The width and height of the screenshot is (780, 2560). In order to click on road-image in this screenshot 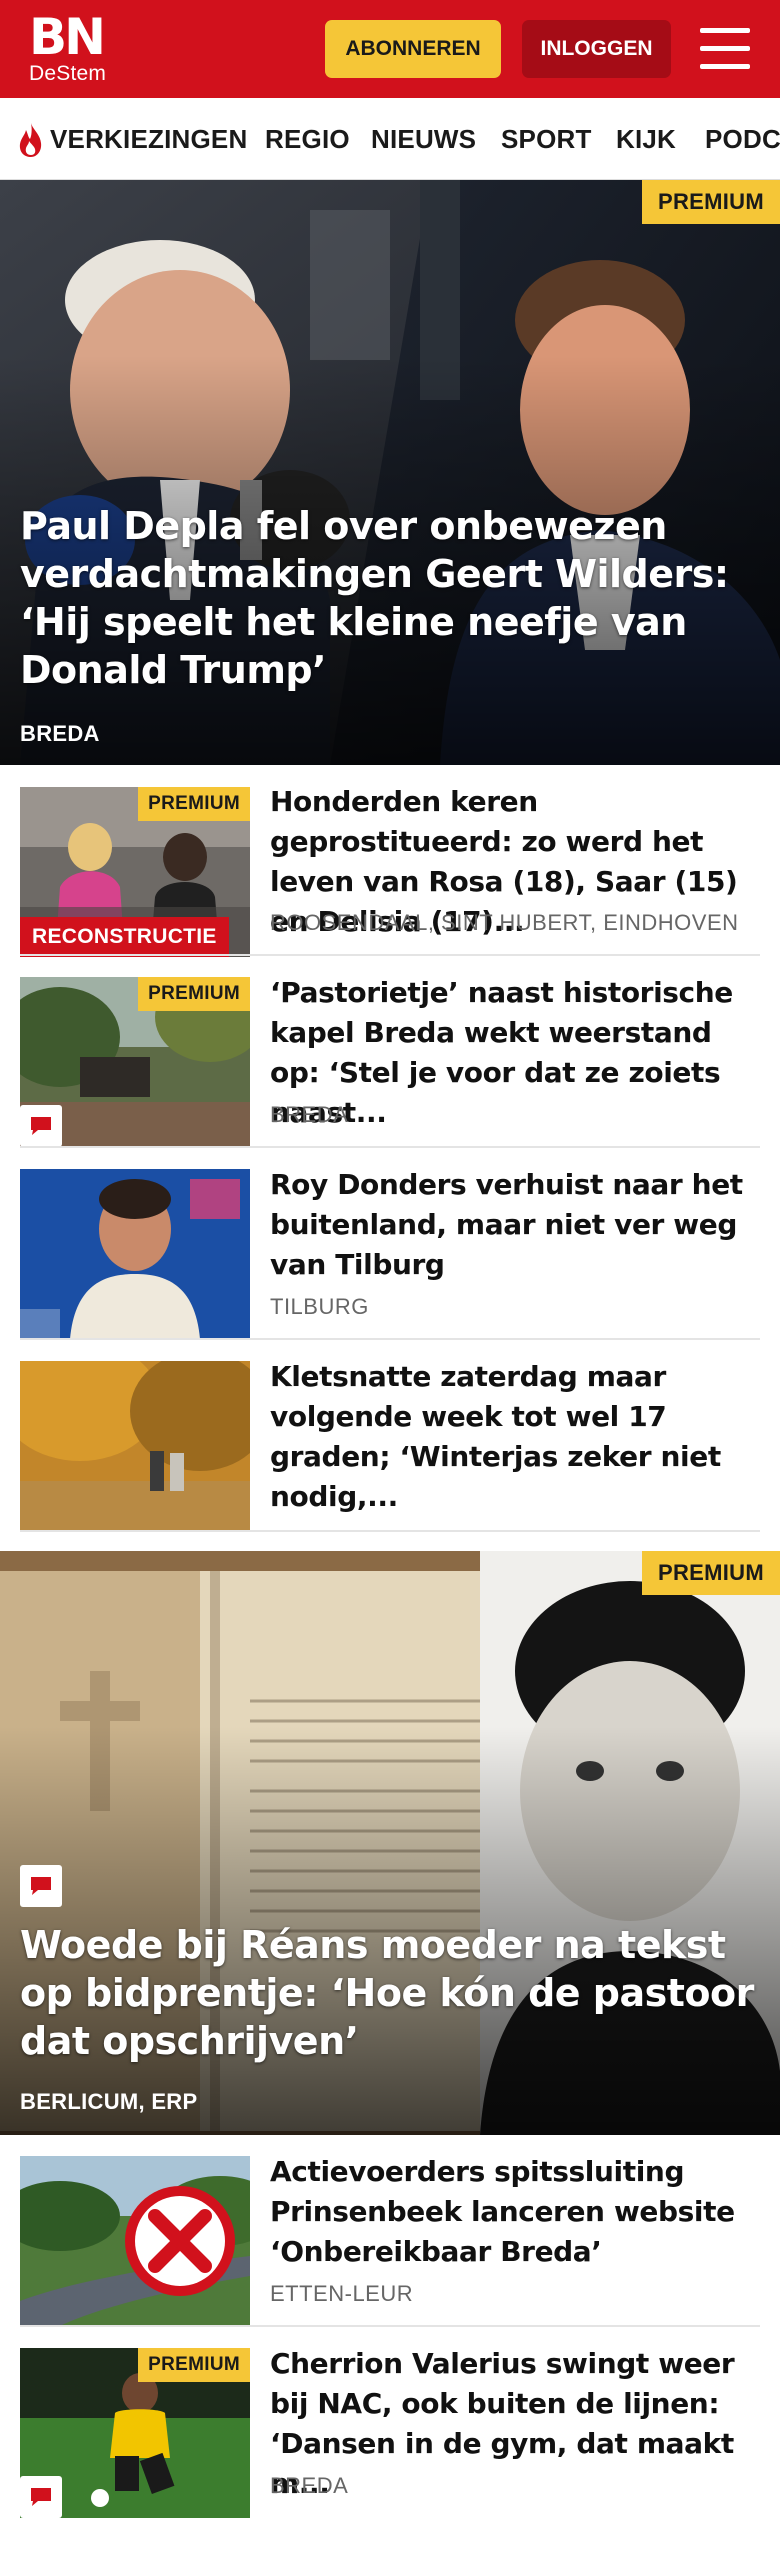, I will do `click(135, 2241)`.